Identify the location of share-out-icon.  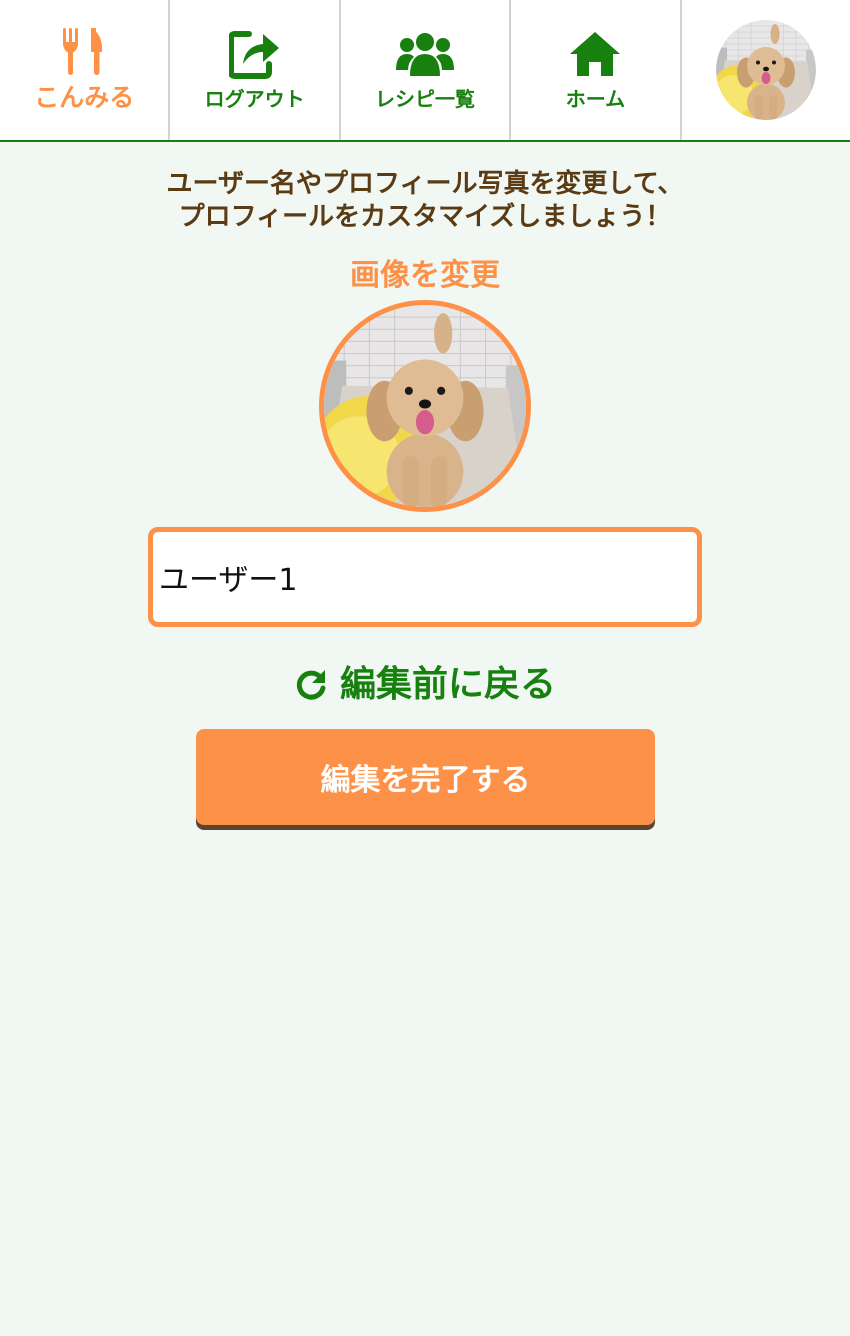
(253, 54).